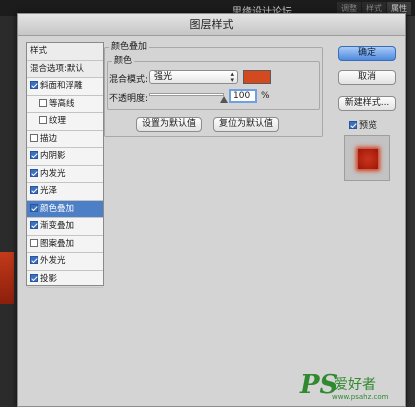  What do you see at coordinates (39, 51) in the screenshot?
I see `style-item-label: 样式` at bounding box center [39, 51].